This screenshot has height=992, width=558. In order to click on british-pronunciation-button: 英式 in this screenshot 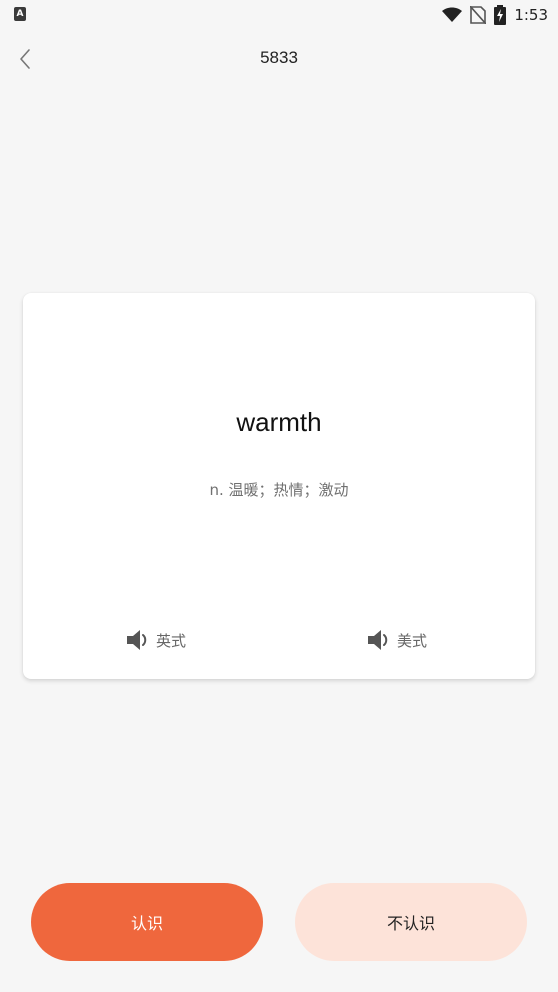, I will do `click(156, 640)`.